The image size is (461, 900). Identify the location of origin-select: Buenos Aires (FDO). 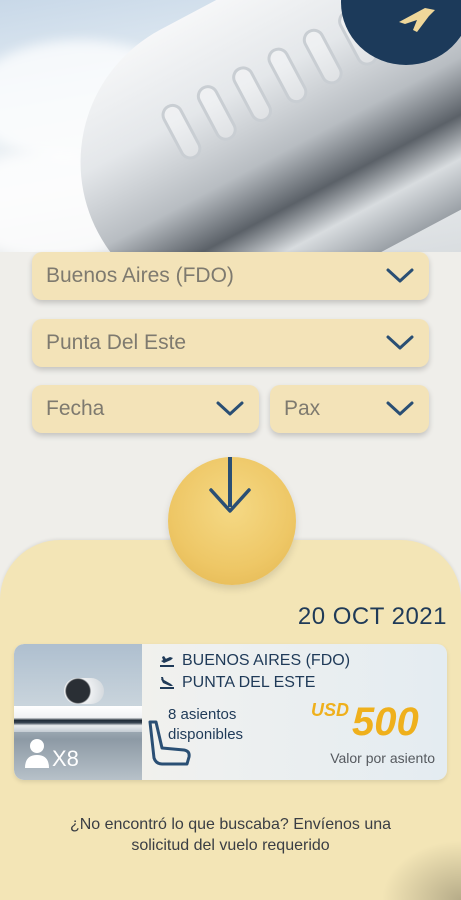
(230, 276).